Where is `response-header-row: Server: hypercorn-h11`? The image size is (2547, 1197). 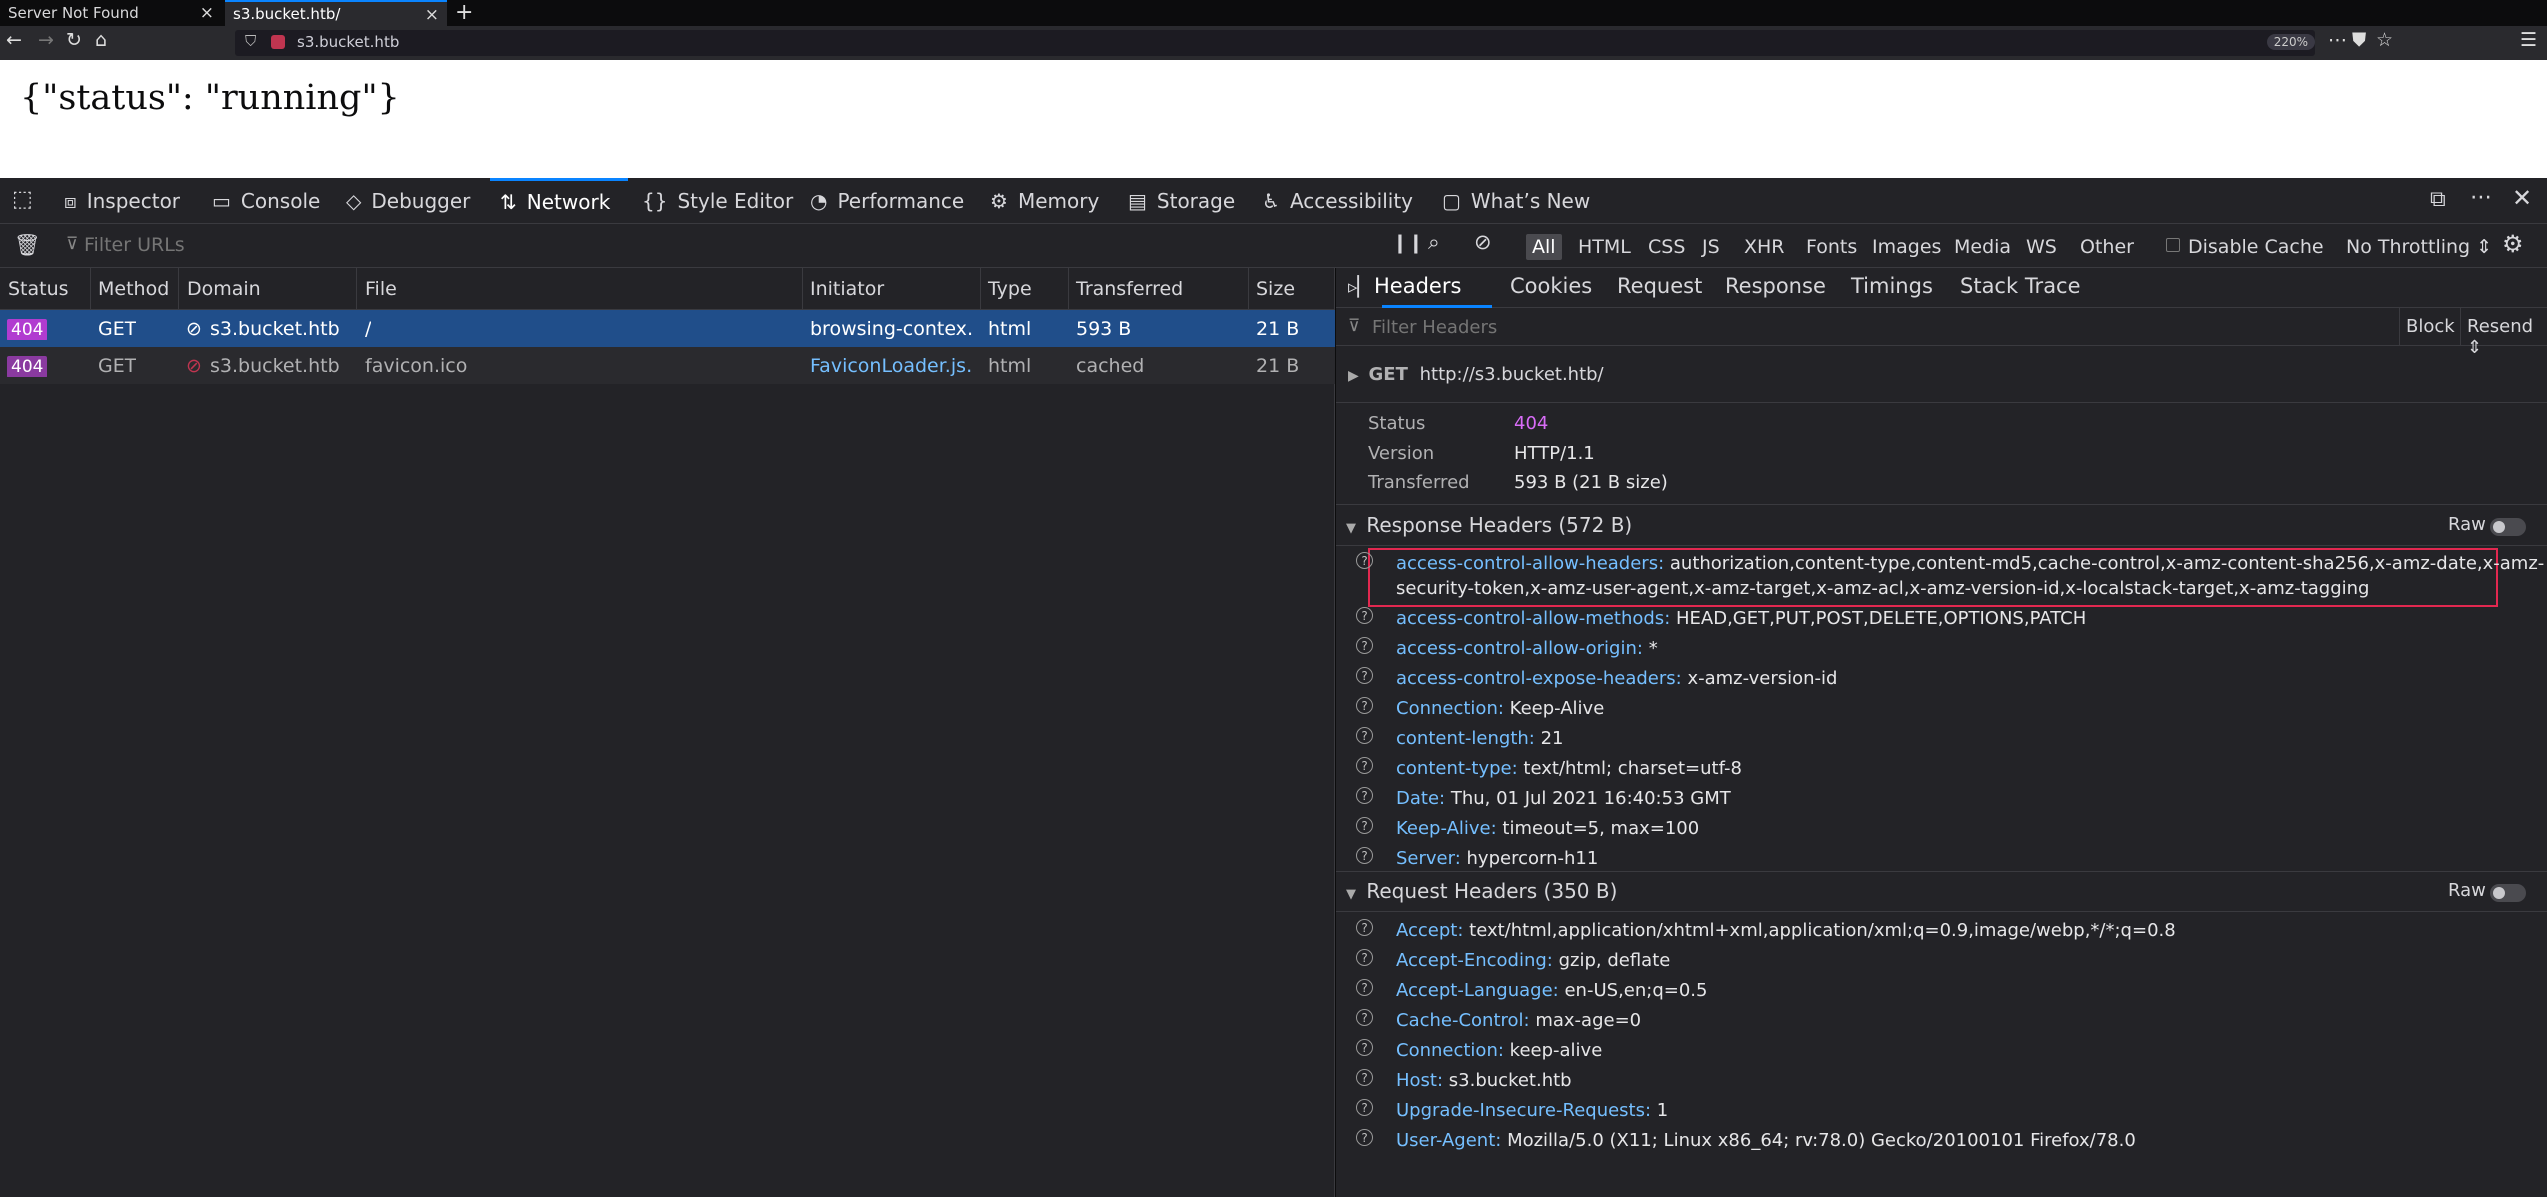 response-header-row: Server: hypercorn-h11 is located at coordinates (1497, 858).